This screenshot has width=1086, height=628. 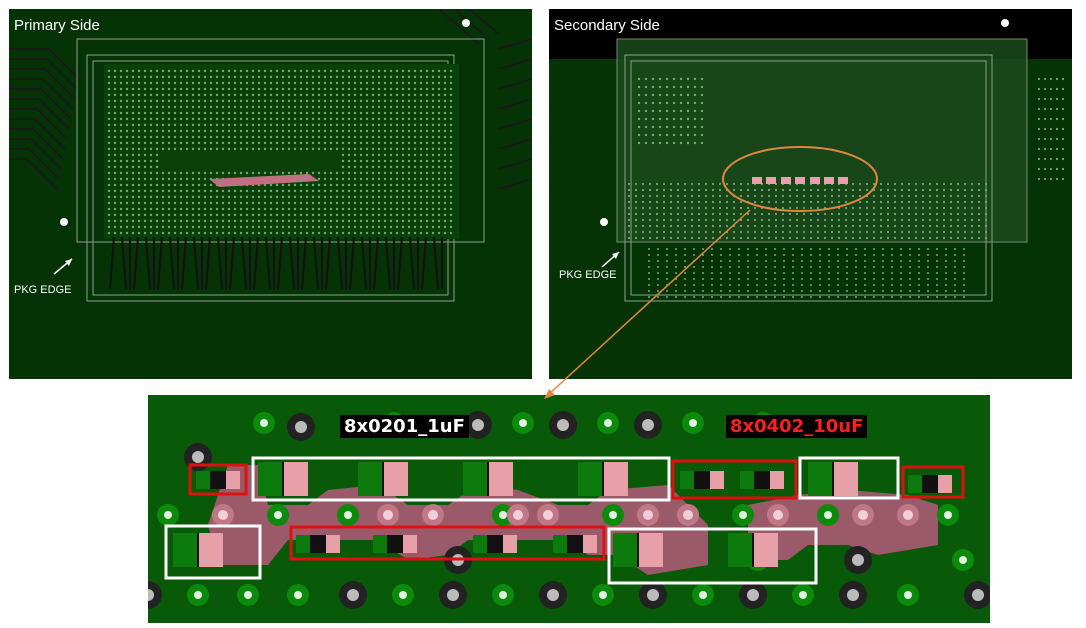 I want to click on label-0402-caps: 8x0402_10uF, so click(x=797, y=426).